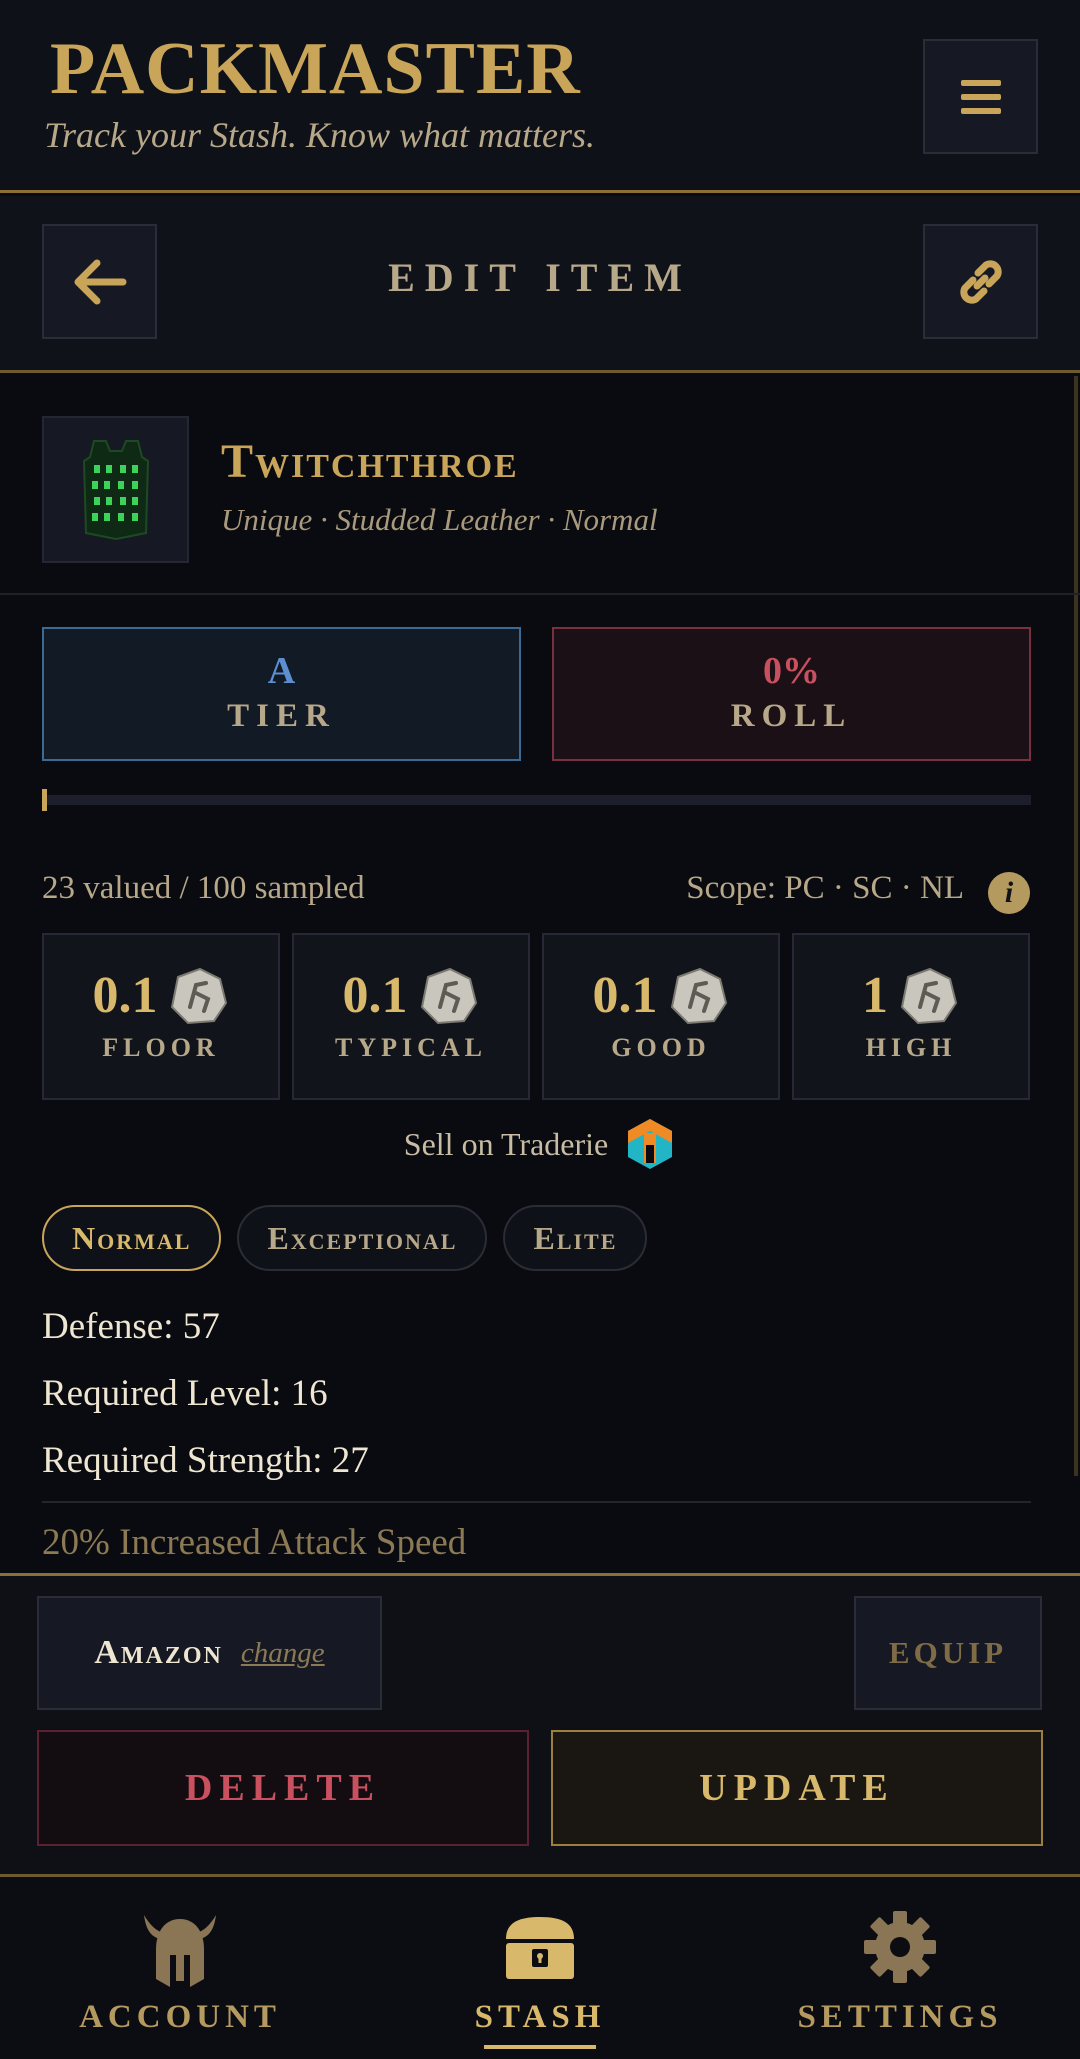  I want to click on price-card-good: 0.1 GOOD, so click(661, 1016).